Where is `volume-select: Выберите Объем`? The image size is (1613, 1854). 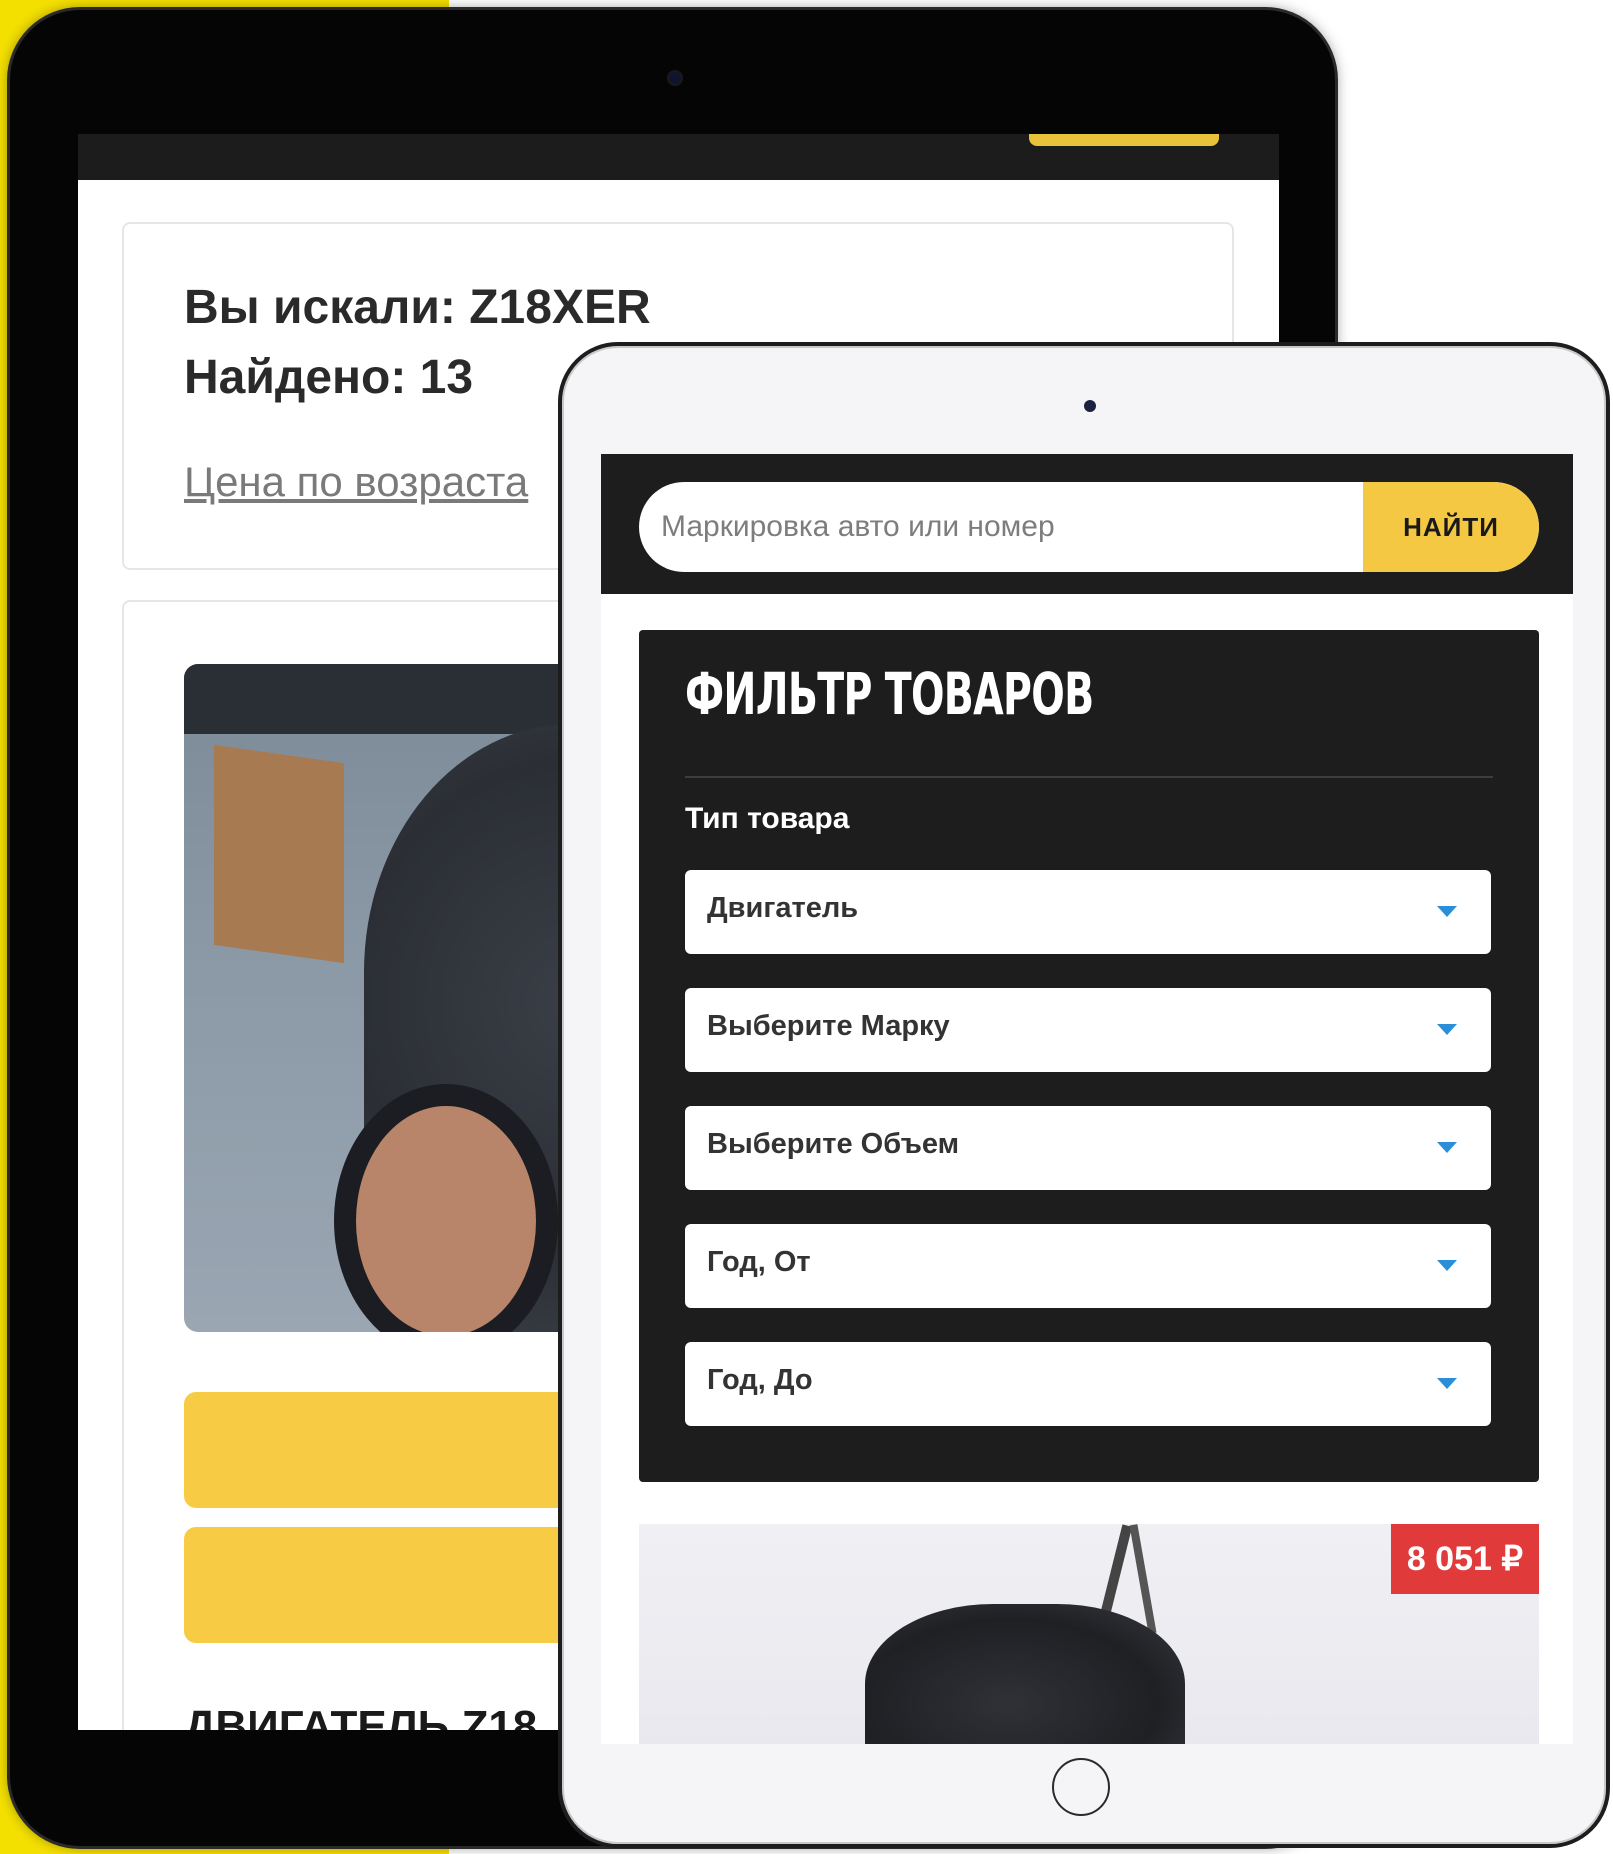 volume-select: Выберите Объем is located at coordinates (1088, 1148).